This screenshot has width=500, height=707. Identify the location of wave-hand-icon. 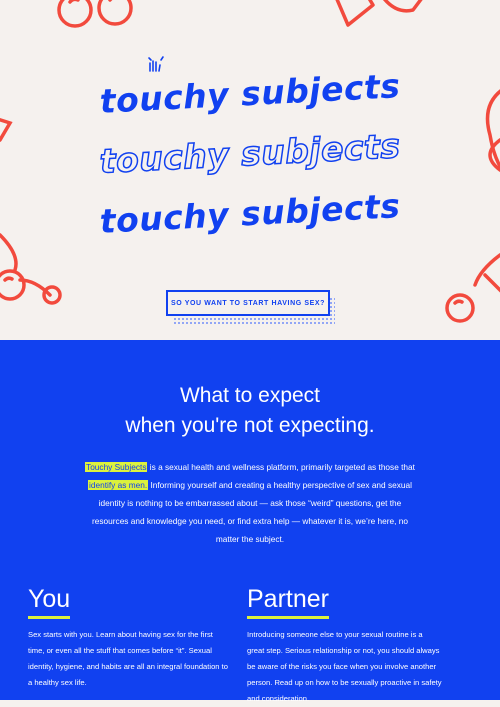
(156, 64).